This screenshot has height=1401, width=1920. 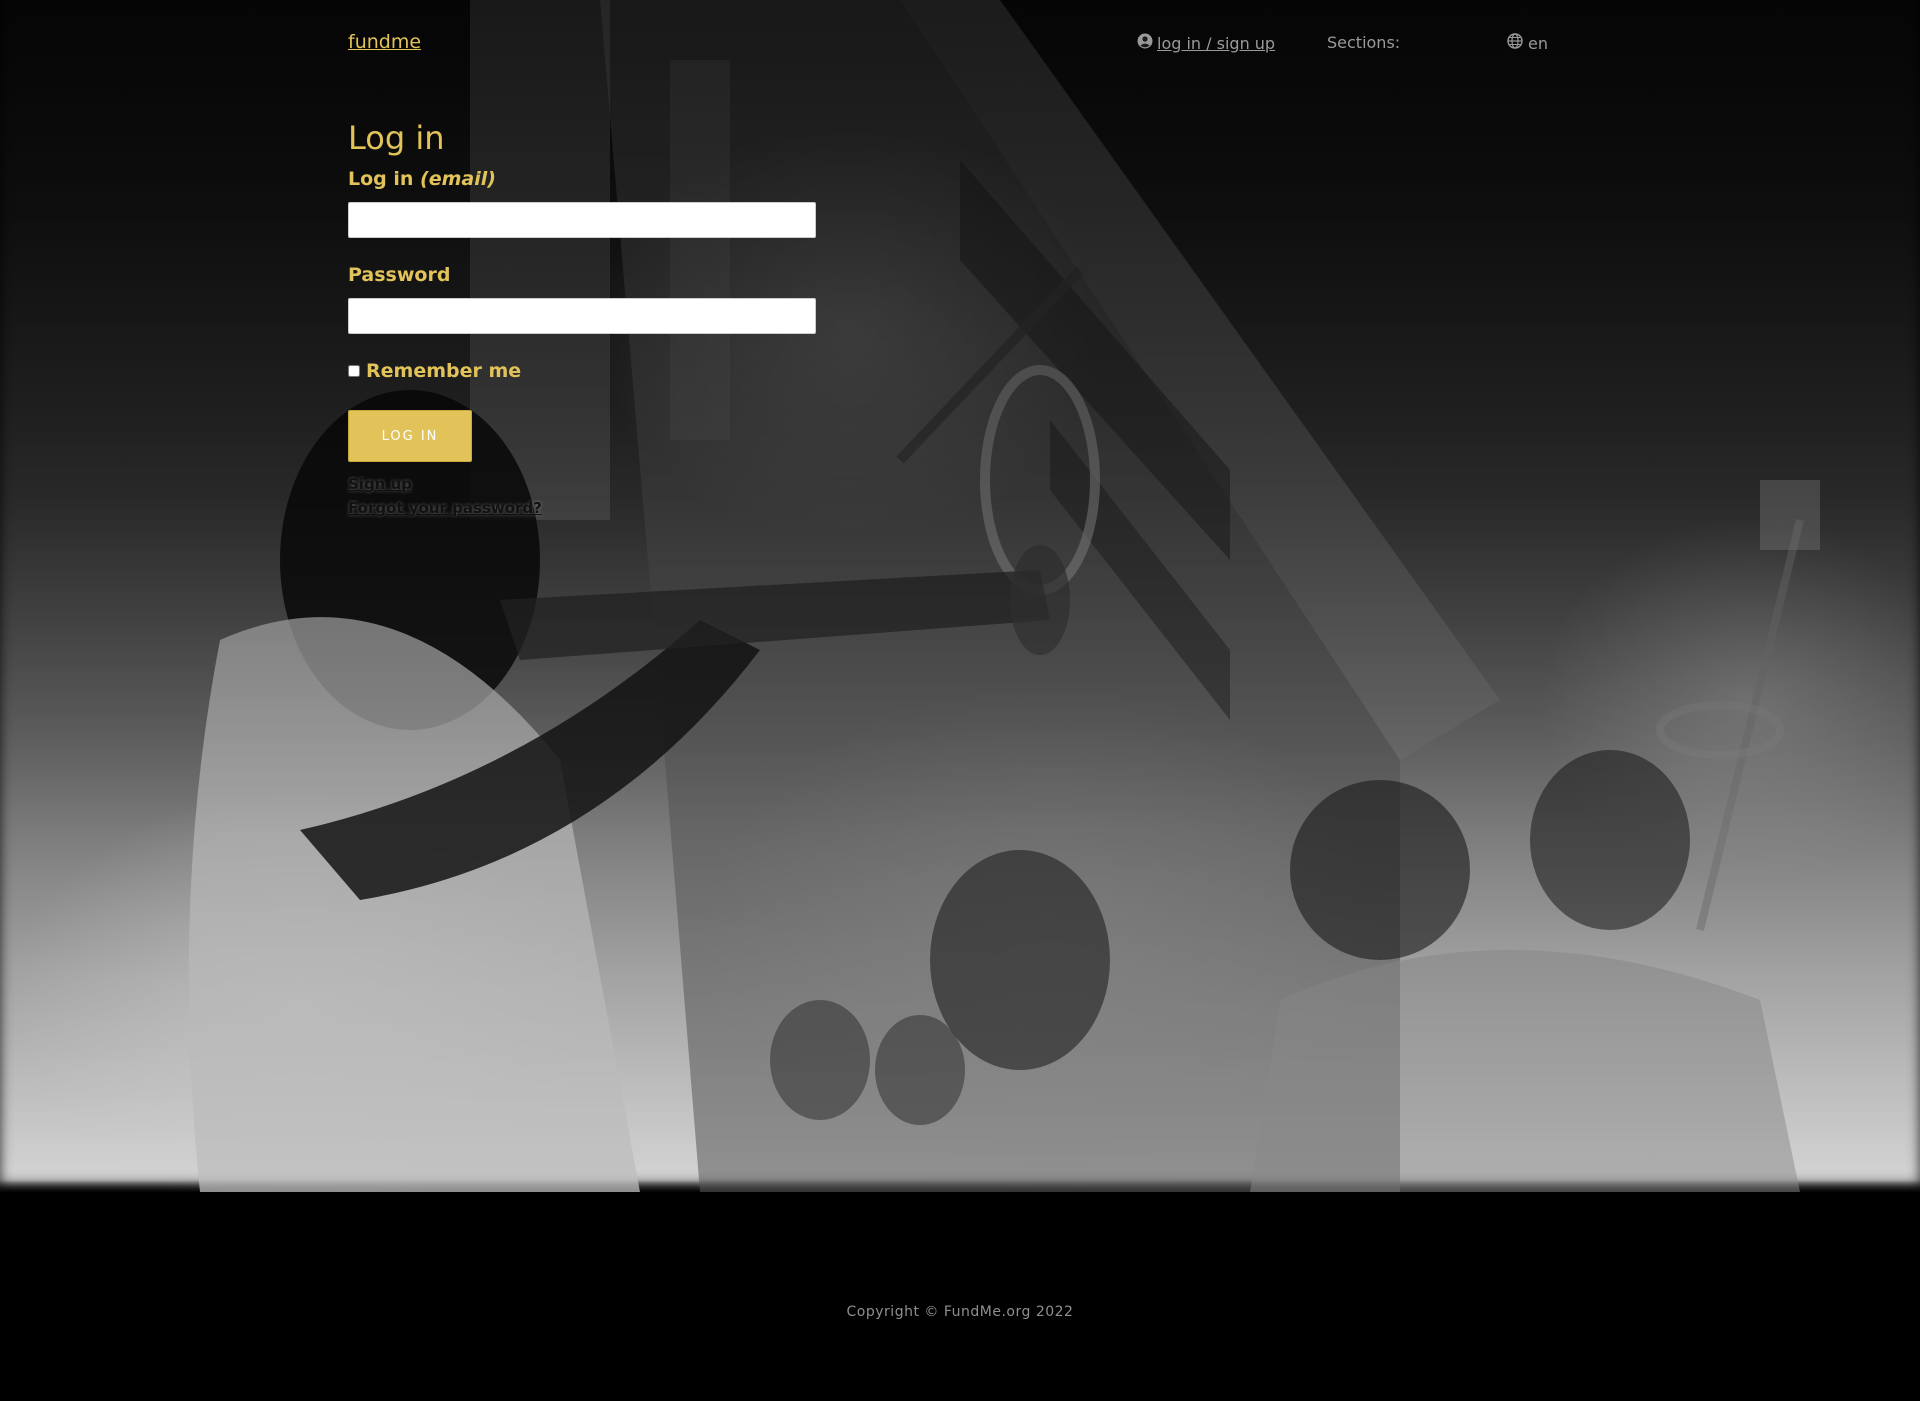 I want to click on login-signup-link: log in / sign up, so click(x=1206, y=43).